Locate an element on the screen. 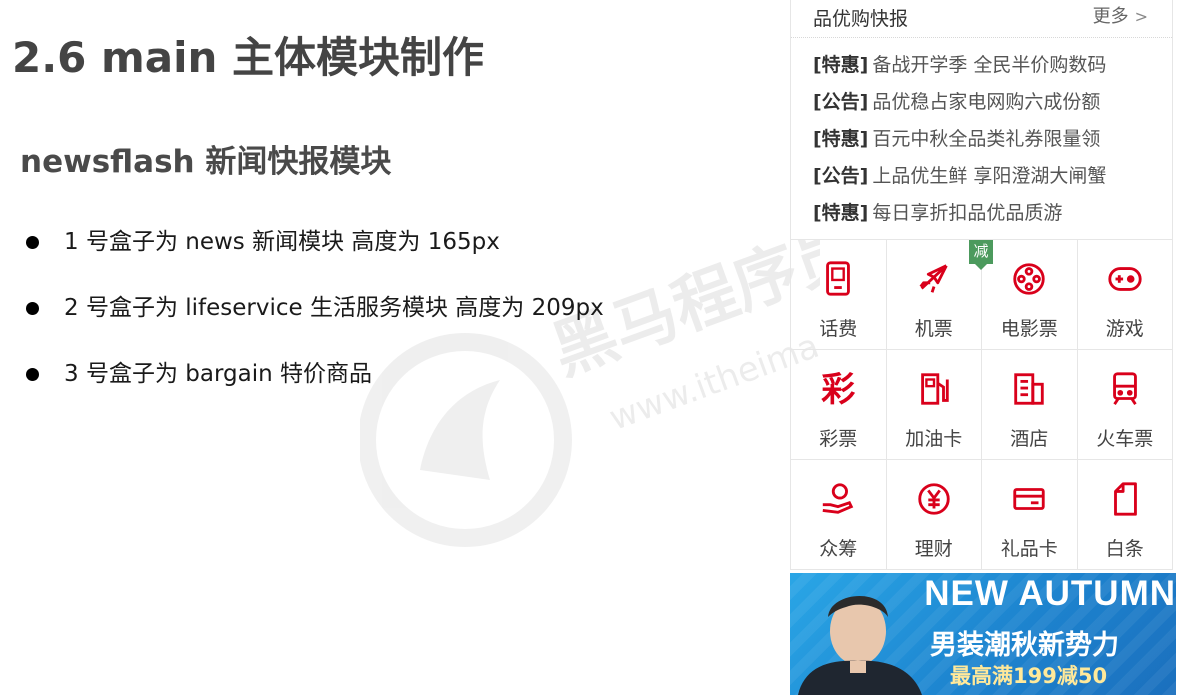  service-train: 火车票 is located at coordinates (1125, 405).